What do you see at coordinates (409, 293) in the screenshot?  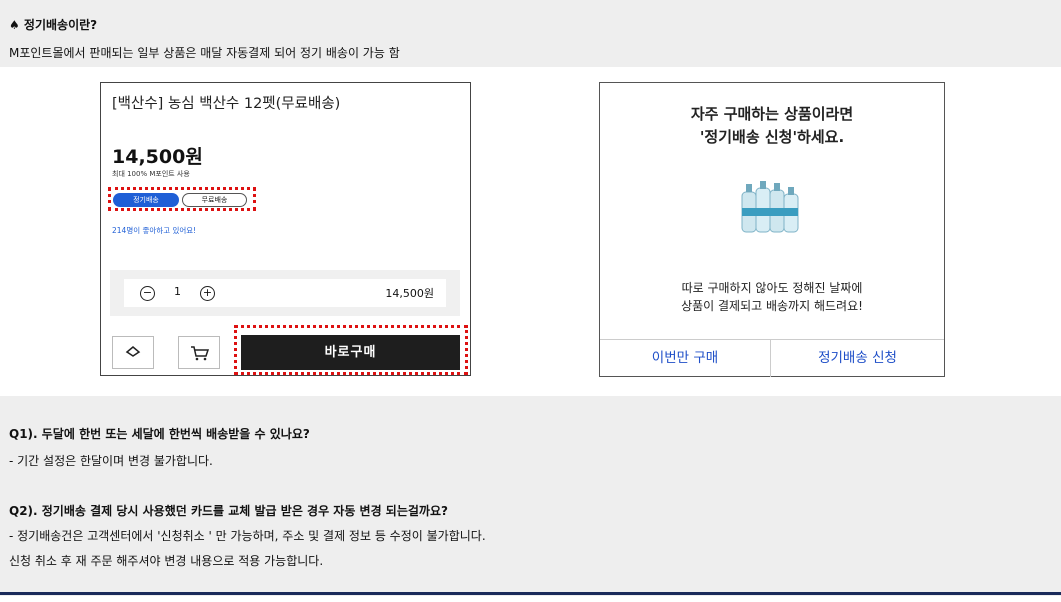 I see `quantity-price: 14,500원` at bounding box center [409, 293].